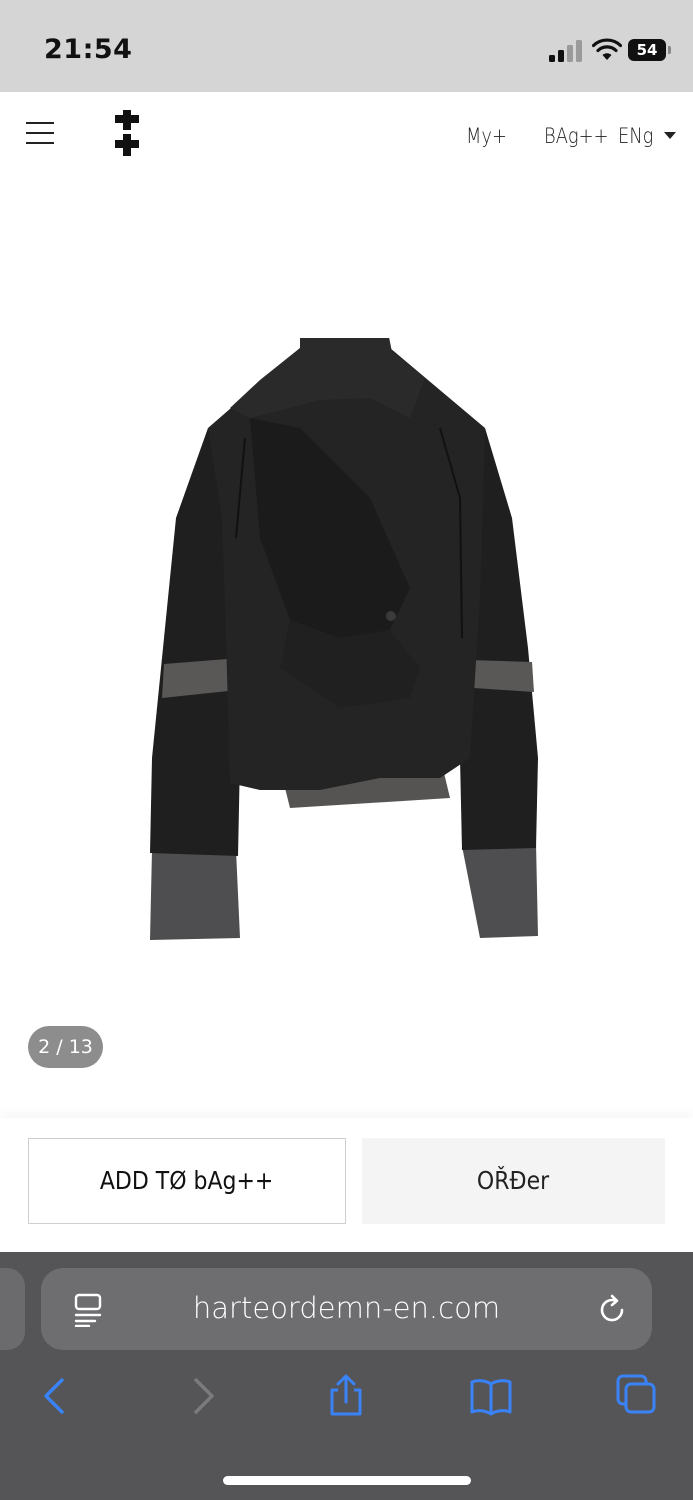 This screenshot has height=1500, width=693. I want to click on battery-level: 54, so click(647, 50).